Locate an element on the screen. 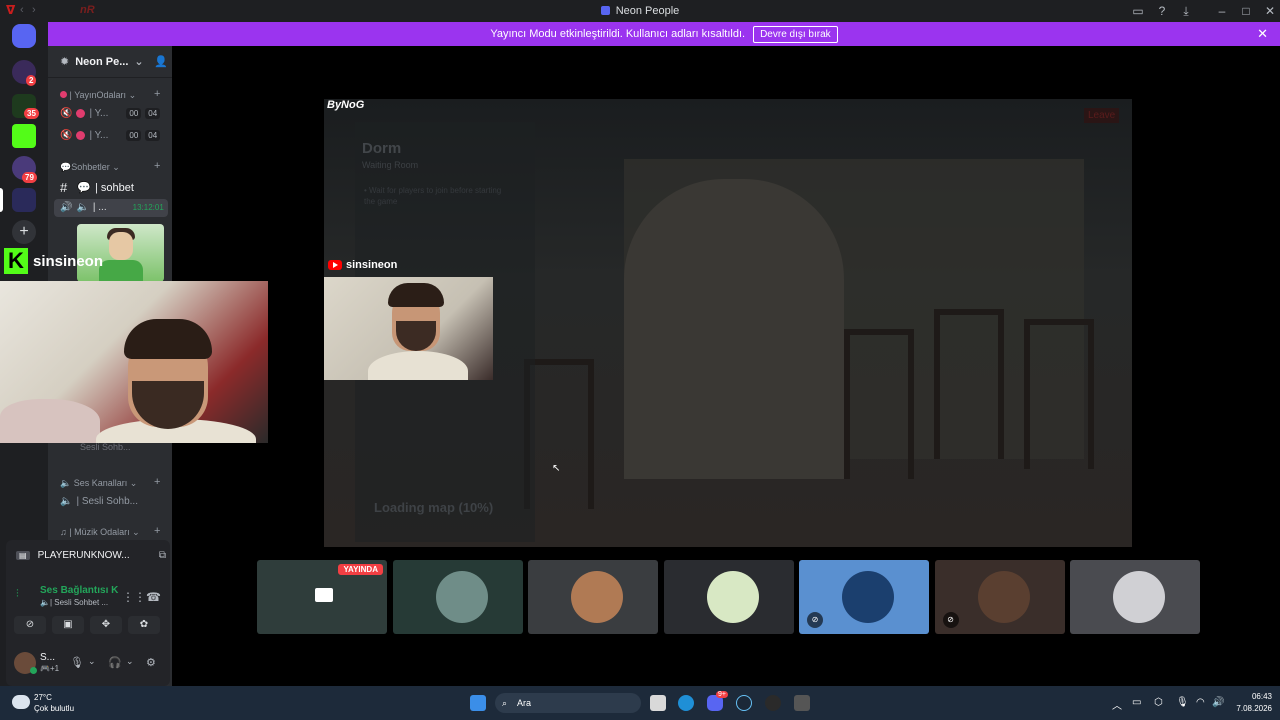 This screenshot has height=720, width=1280. activities-button: ✥ is located at coordinates (106, 625).